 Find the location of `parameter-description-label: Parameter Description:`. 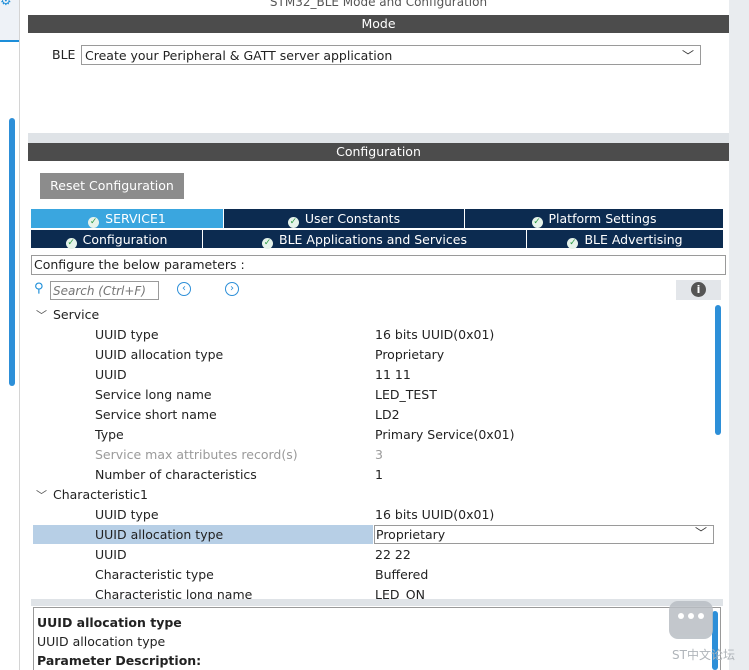

parameter-description-label: Parameter Description: is located at coordinates (119, 660).